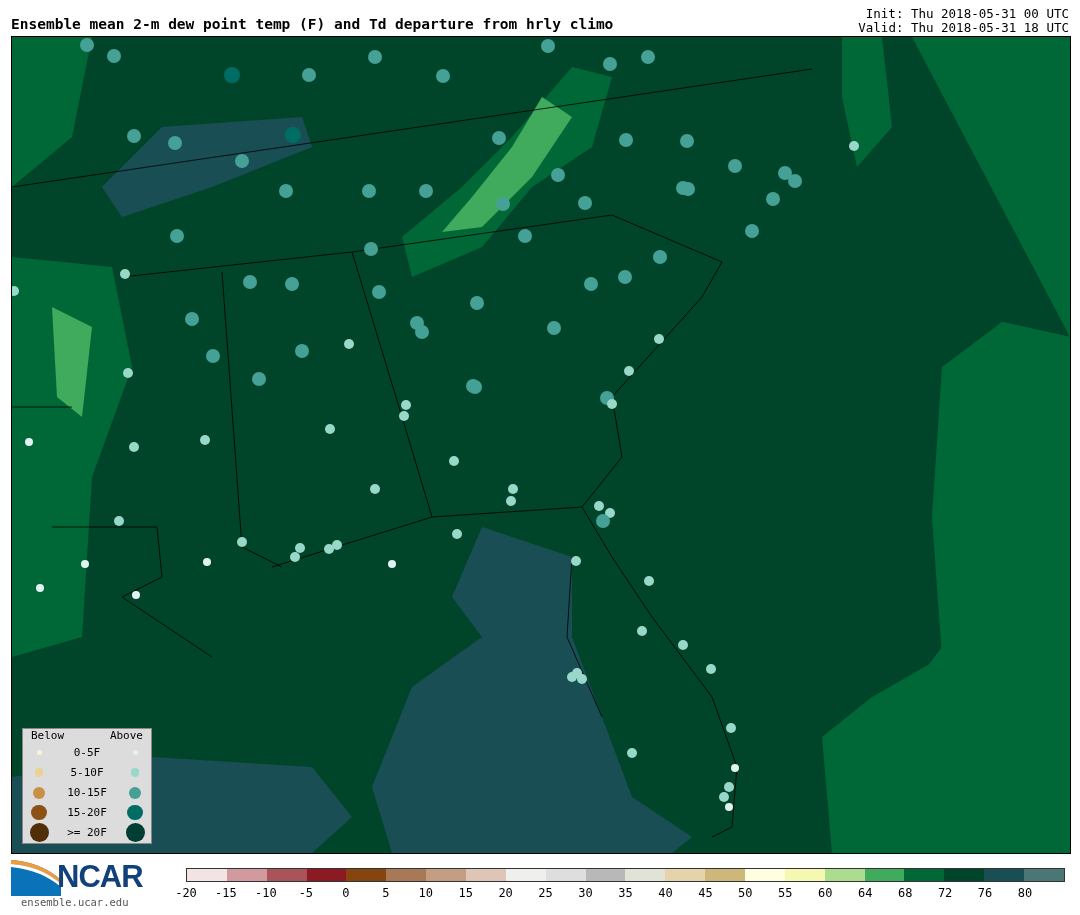 This screenshot has width=1080, height=915. What do you see at coordinates (87, 792) in the screenshot?
I see `legend-label: 10-15F` at bounding box center [87, 792].